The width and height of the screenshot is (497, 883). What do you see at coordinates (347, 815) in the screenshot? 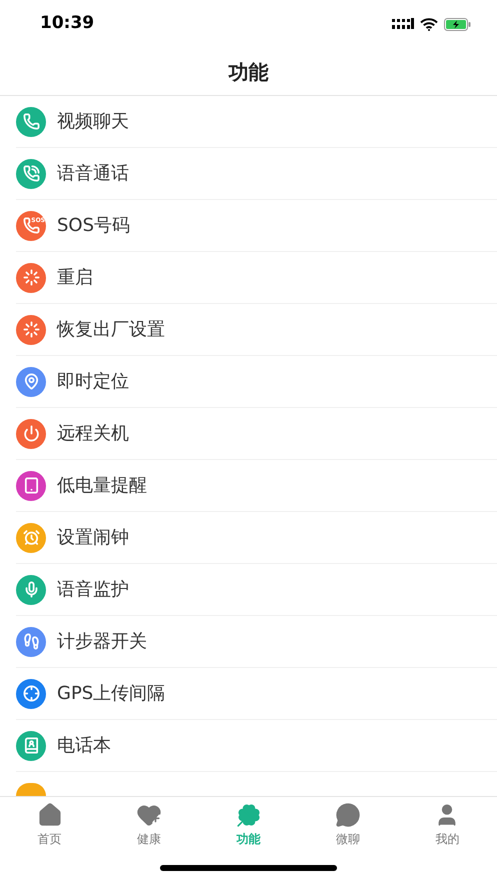
I see `chat-bubble-icon` at bounding box center [347, 815].